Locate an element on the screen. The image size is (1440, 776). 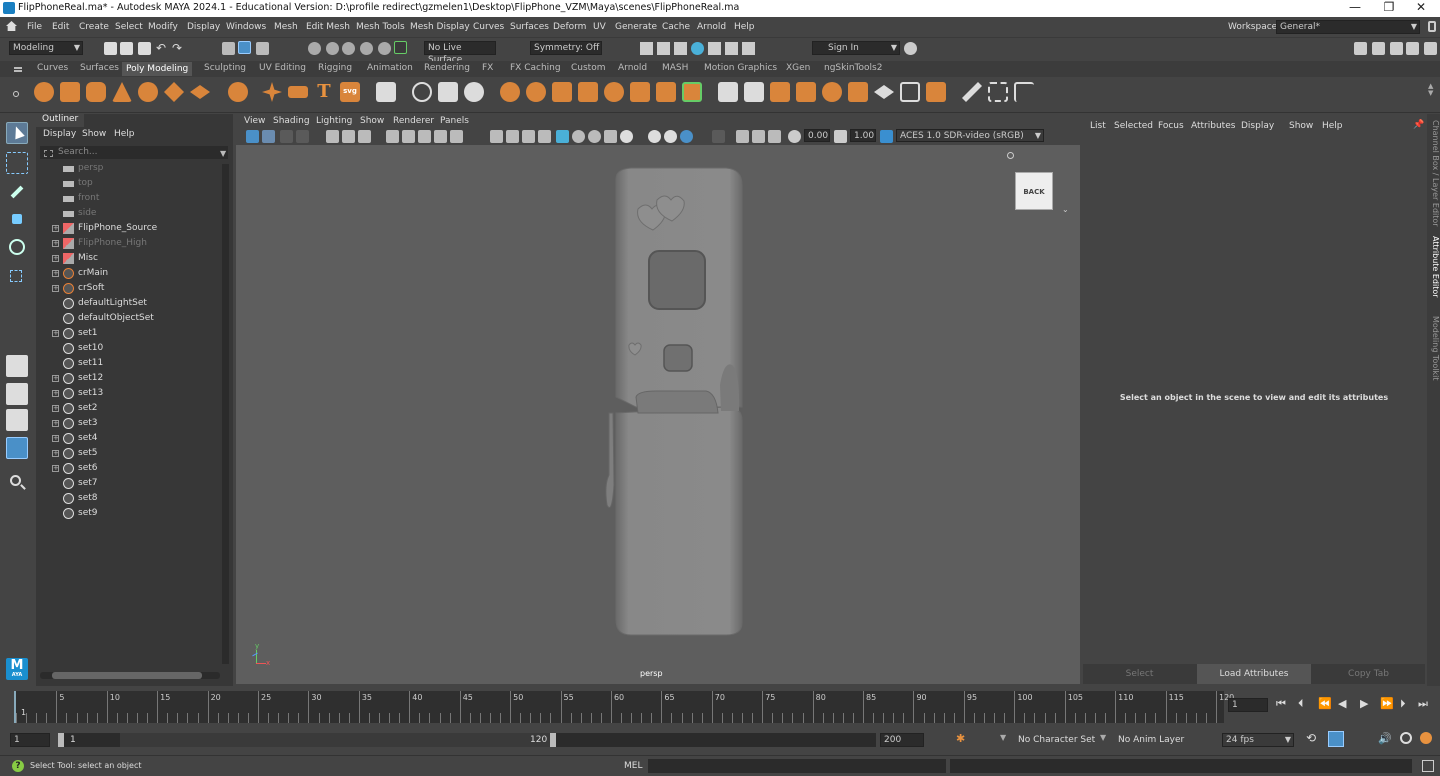
wireframe-icon is located at coordinates (392, 136).